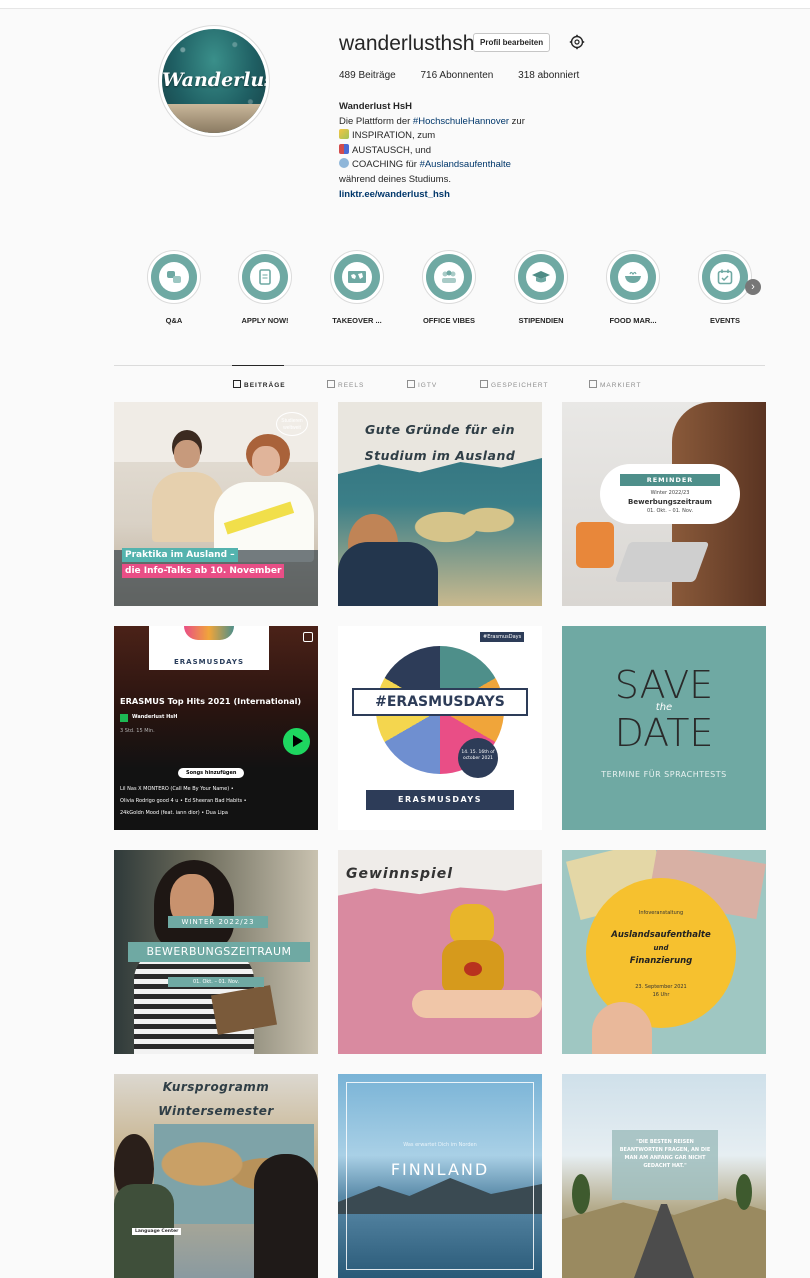  Describe the element at coordinates (400, 874) in the screenshot. I see `post-caption: Gewinnspiel` at that location.